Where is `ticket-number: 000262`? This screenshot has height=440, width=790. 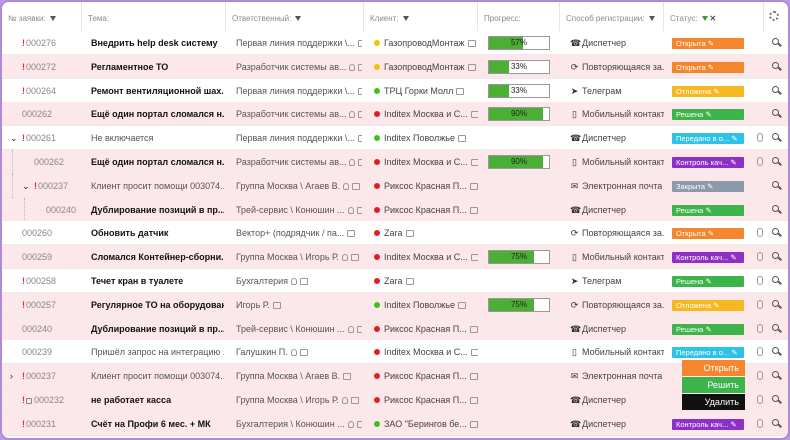 ticket-number: 000262 is located at coordinates (52, 114).